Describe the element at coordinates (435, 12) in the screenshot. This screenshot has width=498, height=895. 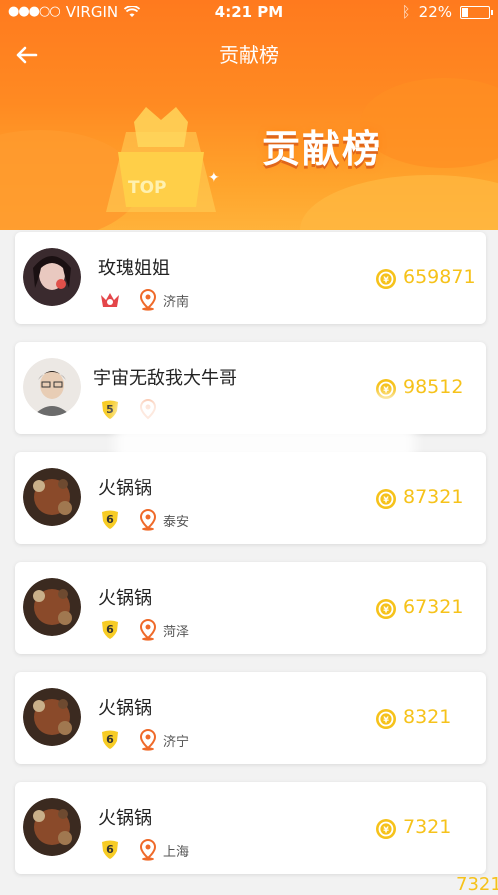
I see `battery-percent: 22%` at that location.